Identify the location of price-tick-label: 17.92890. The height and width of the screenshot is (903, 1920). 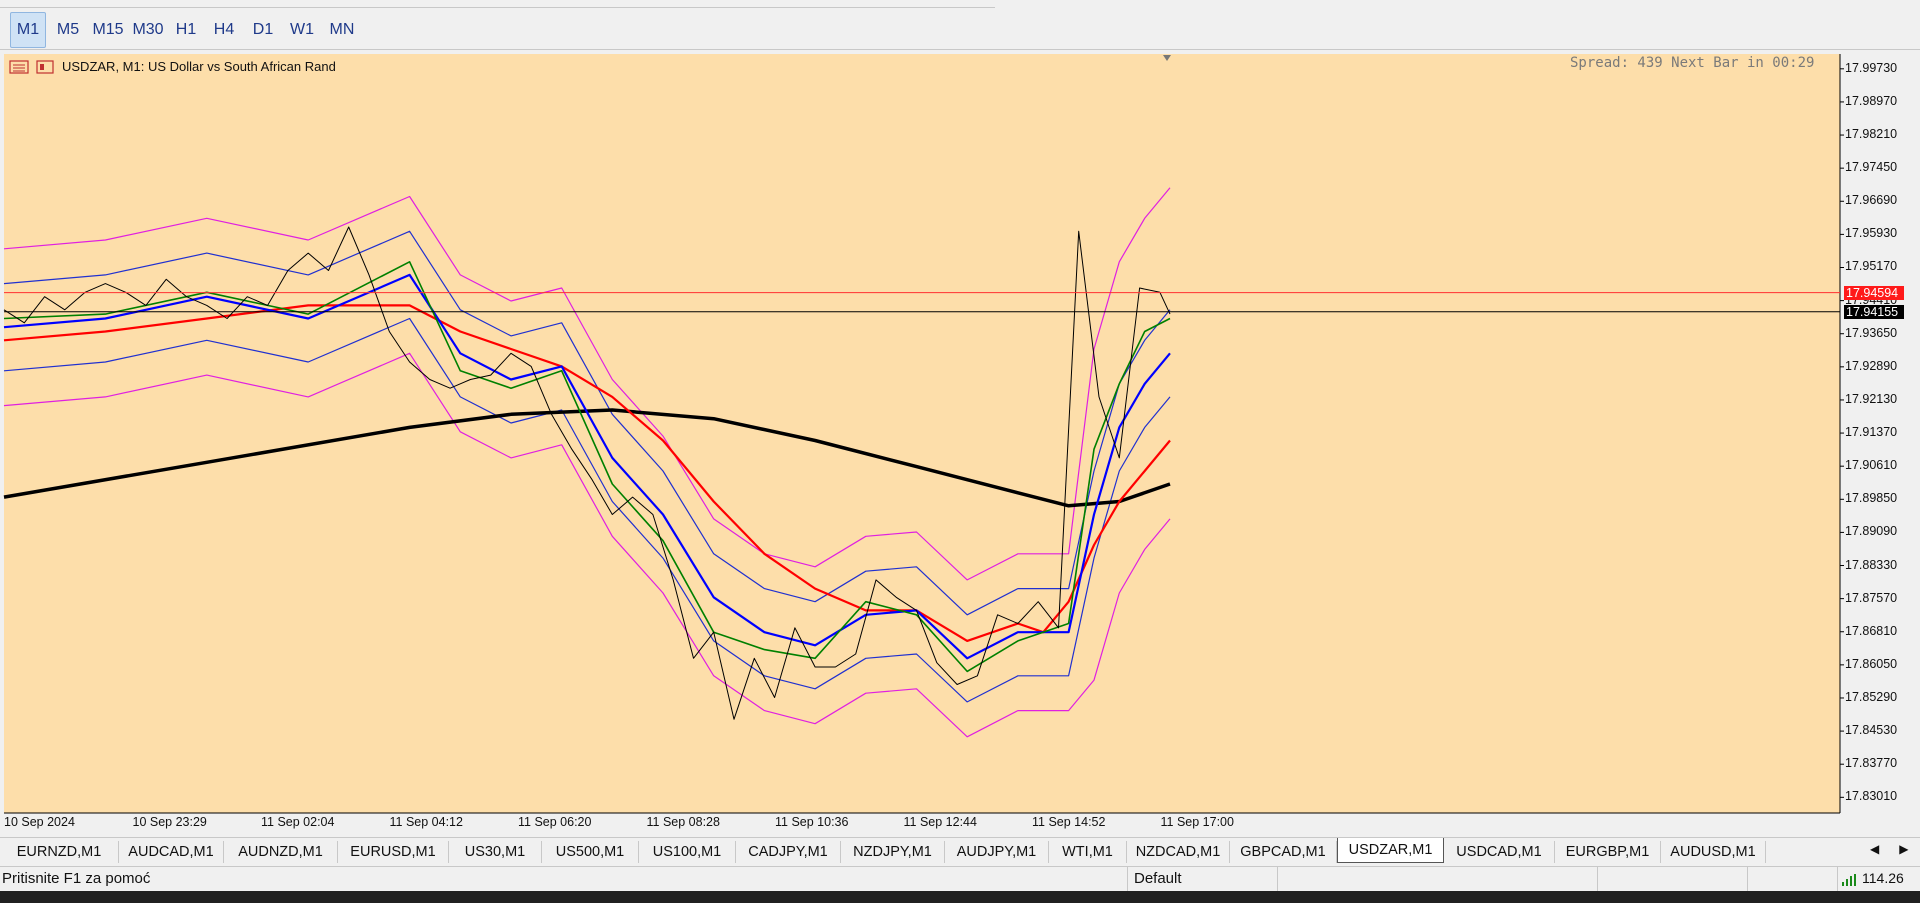
(1871, 365).